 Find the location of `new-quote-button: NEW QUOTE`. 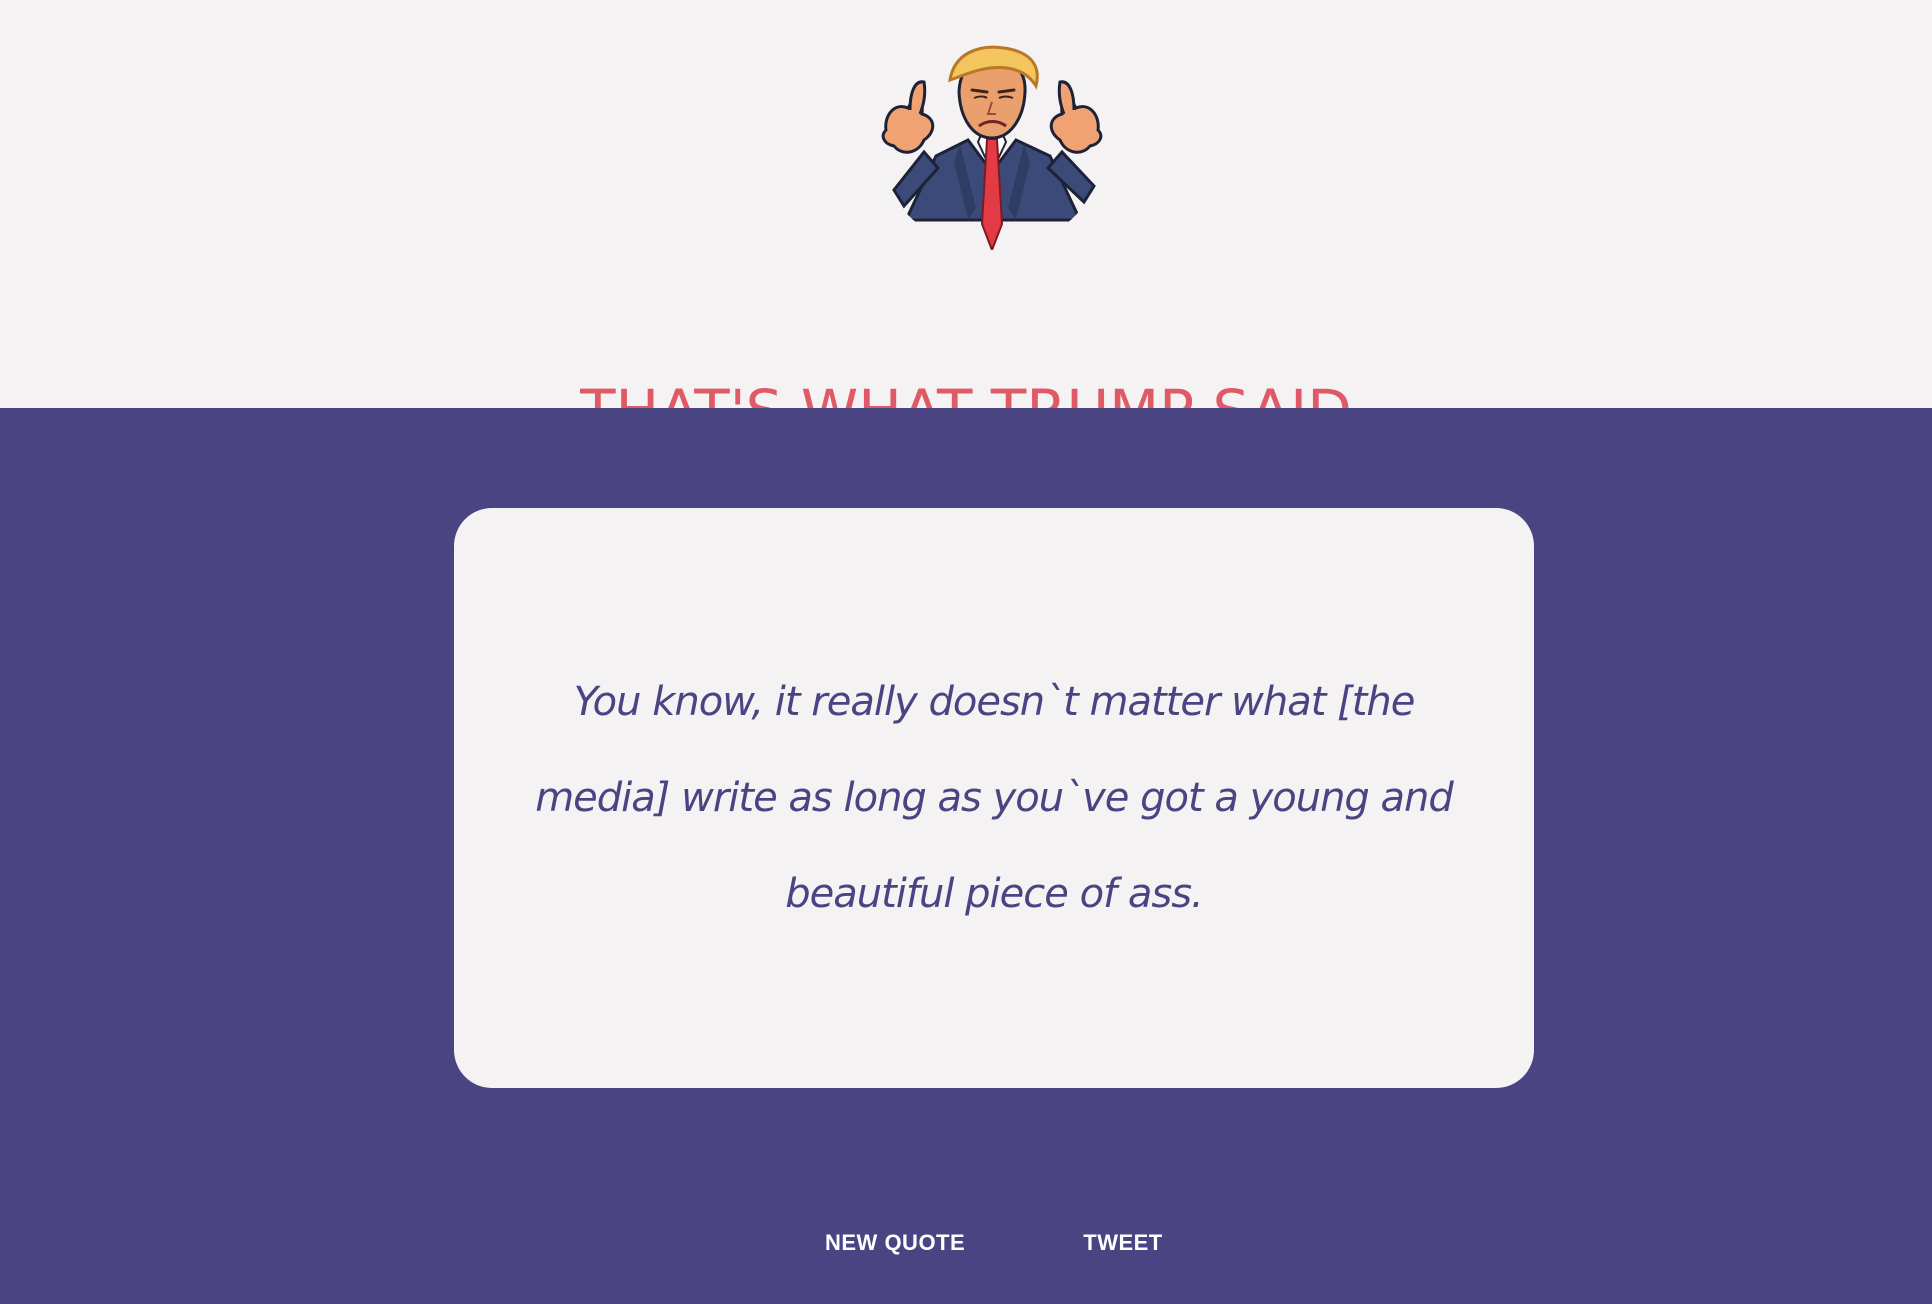

new-quote-button: NEW QUOTE is located at coordinates (895, 1243).